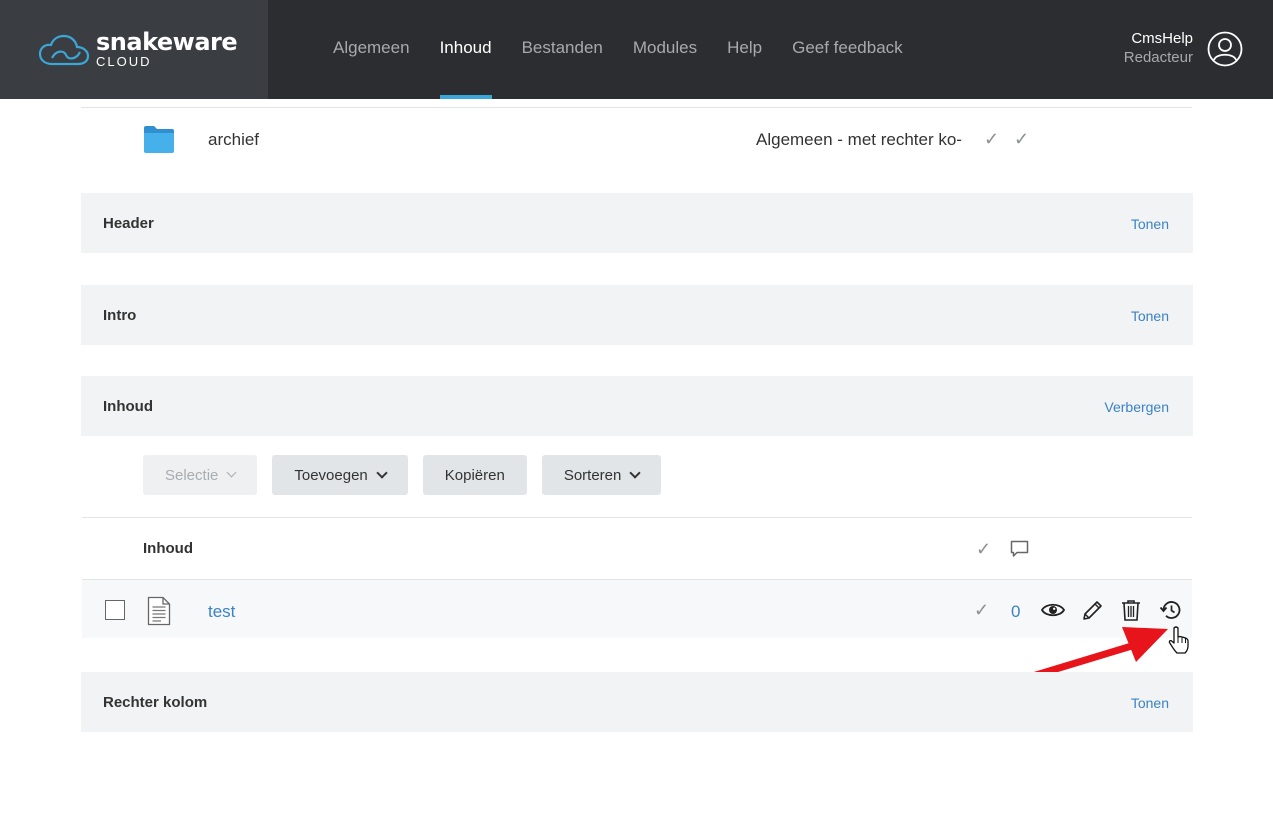 The width and height of the screenshot is (1273, 834). What do you see at coordinates (984, 549) in the screenshot?
I see `check-column-icon: ✓` at bounding box center [984, 549].